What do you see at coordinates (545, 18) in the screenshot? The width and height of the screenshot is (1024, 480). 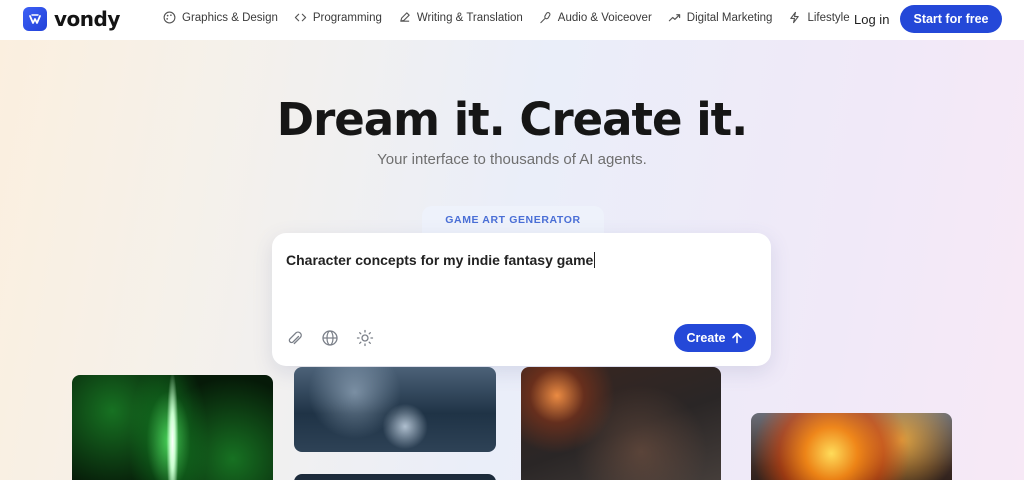 I see `microphone-icon` at bounding box center [545, 18].